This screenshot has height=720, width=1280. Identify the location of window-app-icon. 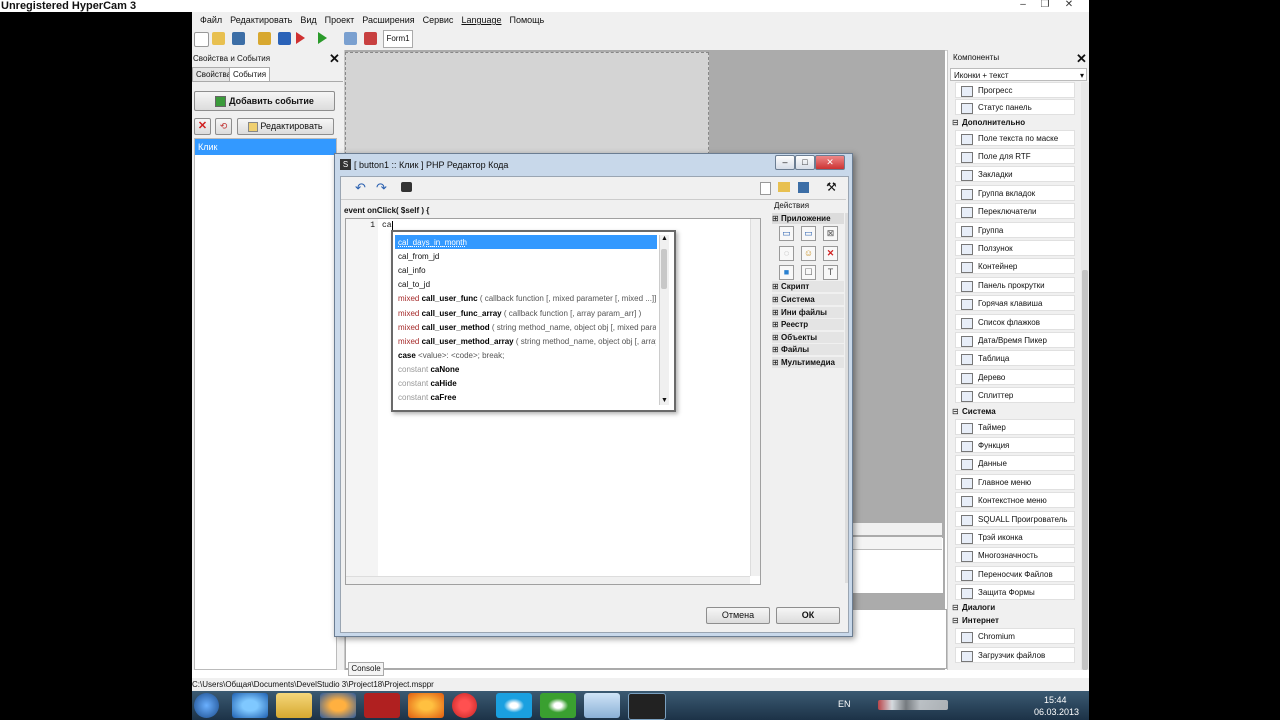
(602, 705).